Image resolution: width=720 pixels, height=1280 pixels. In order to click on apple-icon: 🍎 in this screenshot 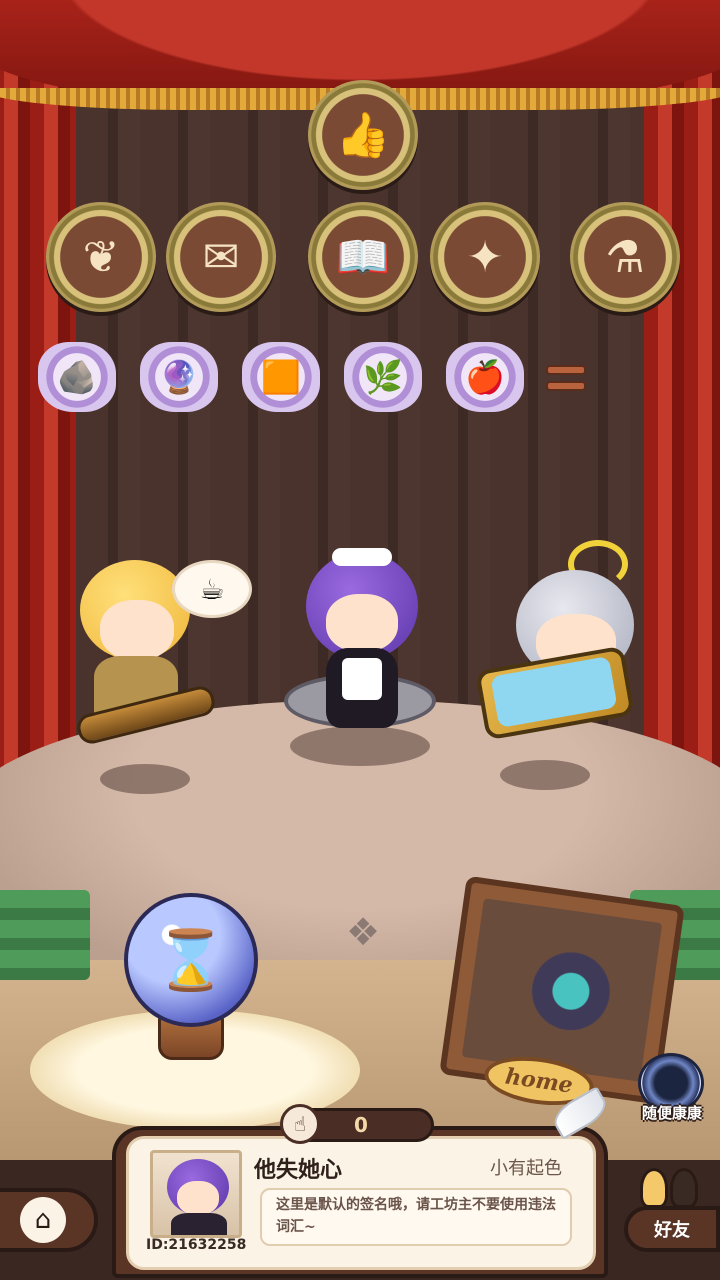, I will do `click(485, 377)`.